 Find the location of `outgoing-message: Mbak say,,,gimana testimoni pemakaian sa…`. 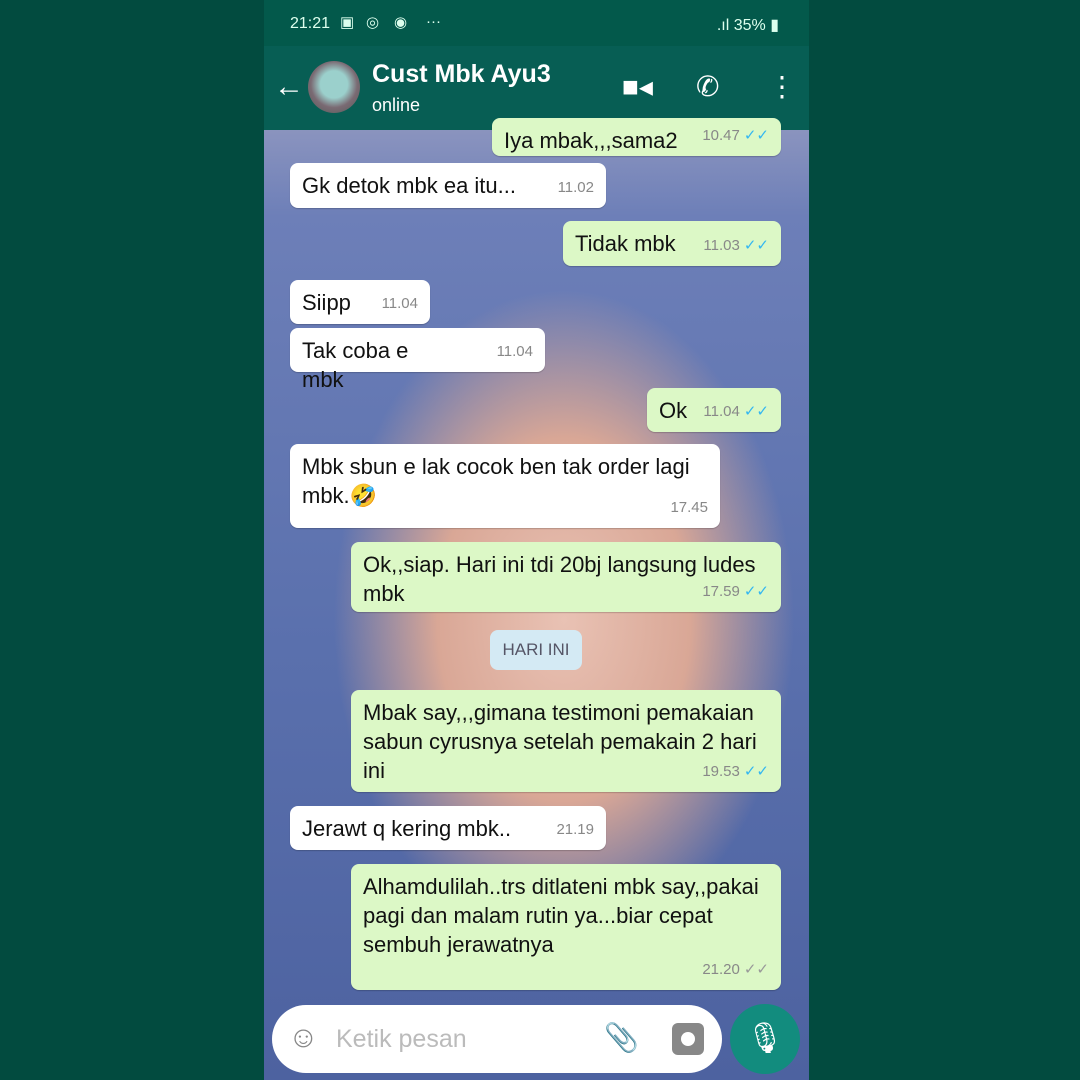

outgoing-message: Mbak say,,,gimana testimoni pemakaian sa… is located at coordinates (566, 741).